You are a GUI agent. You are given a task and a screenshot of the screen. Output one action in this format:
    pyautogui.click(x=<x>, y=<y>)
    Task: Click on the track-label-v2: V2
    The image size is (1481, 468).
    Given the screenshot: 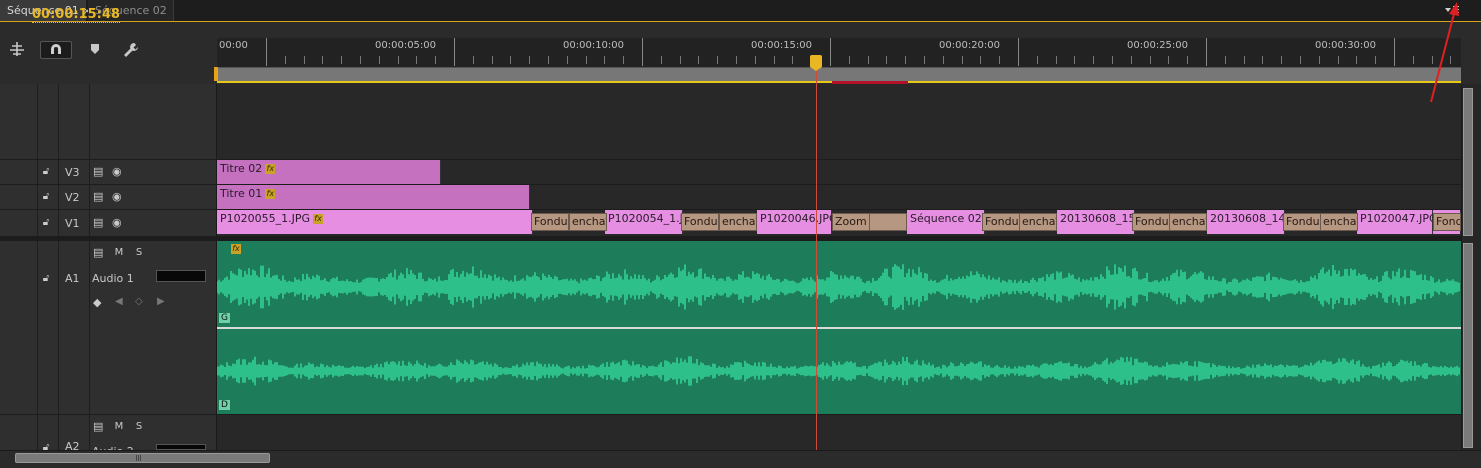 What is the action you would take?
    pyautogui.click(x=72, y=197)
    